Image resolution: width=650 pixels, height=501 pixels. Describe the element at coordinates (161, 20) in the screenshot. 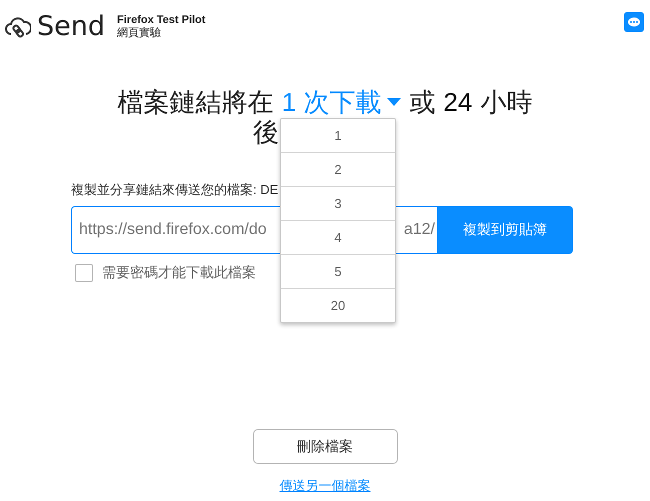

I see `product-name: Firefox Test Pilot` at that location.